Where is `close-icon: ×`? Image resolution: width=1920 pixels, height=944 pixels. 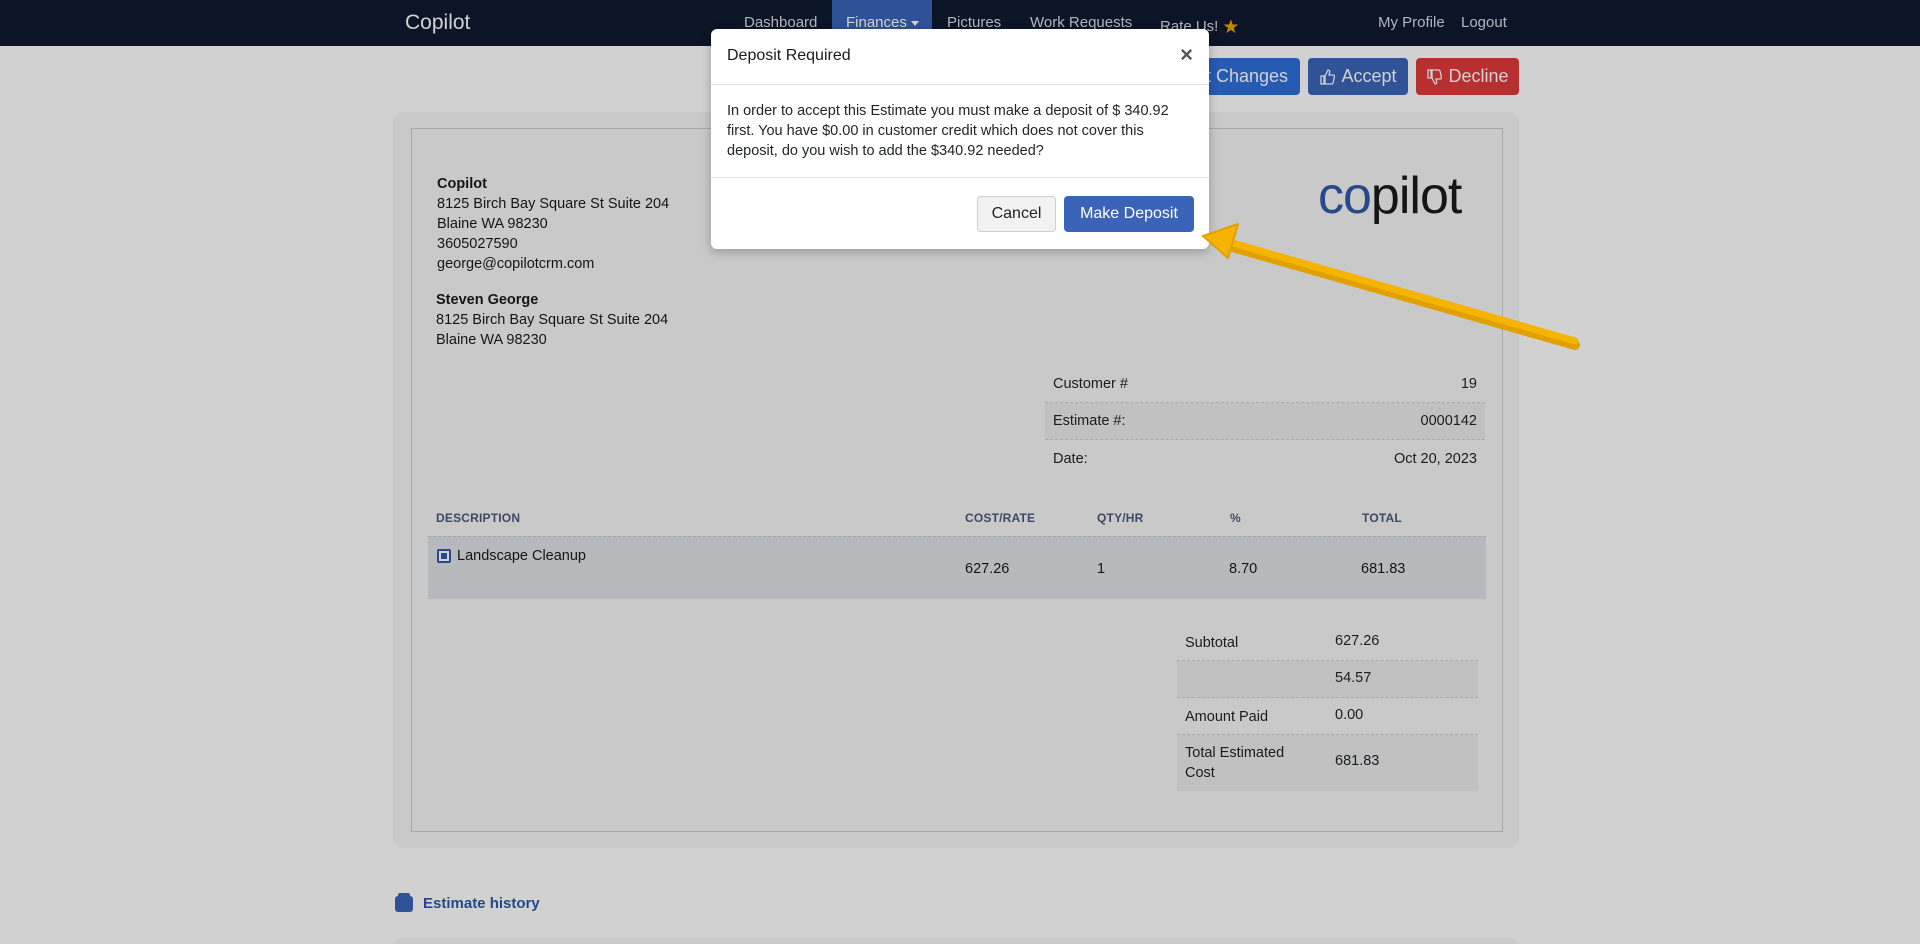
close-icon: × is located at coordinates (1186, 55).